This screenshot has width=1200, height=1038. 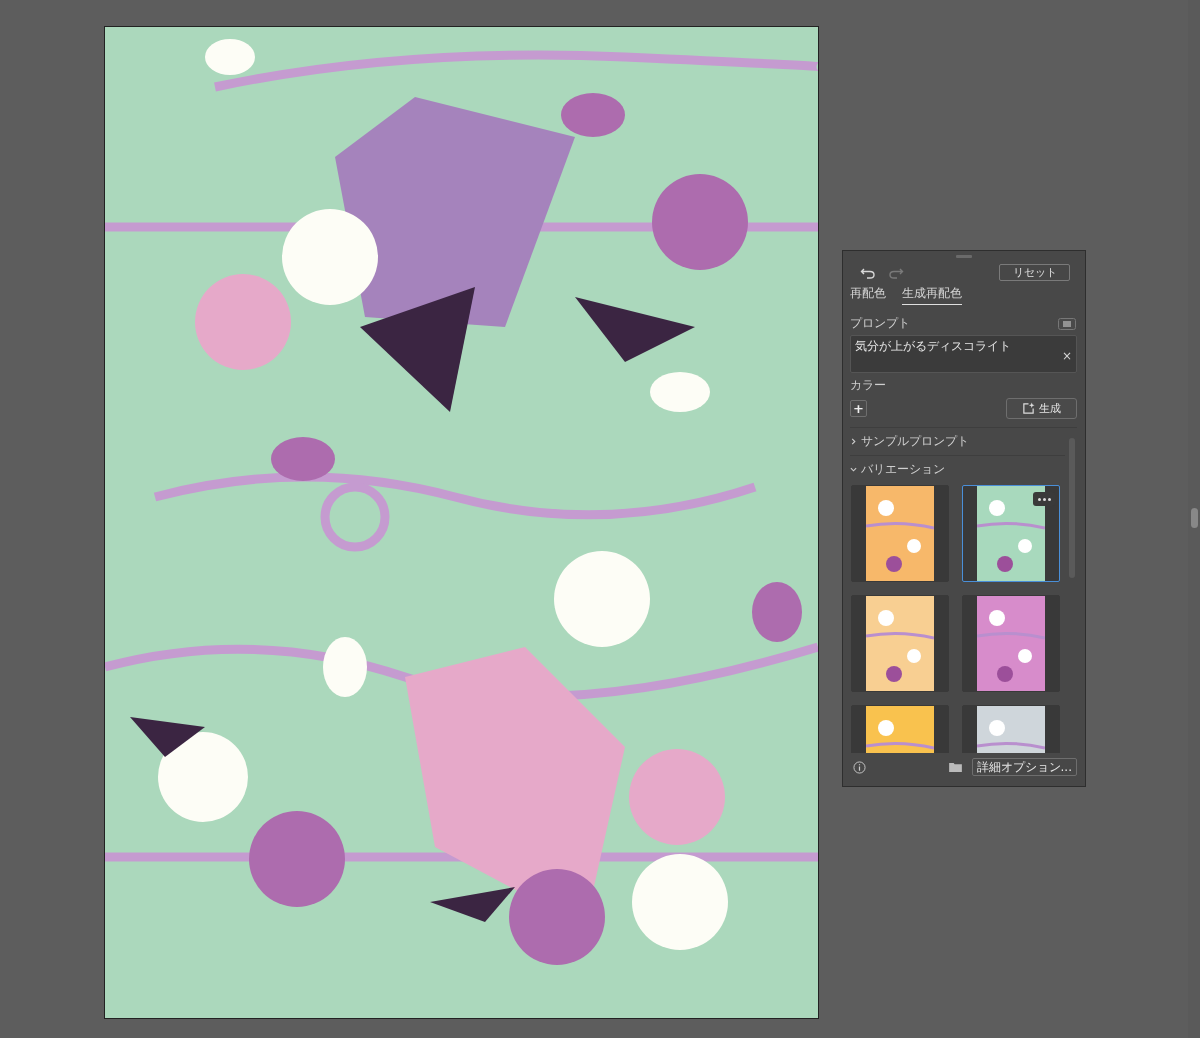 I want to click on sparkle-image-icon, so click(x=1028, y=408).